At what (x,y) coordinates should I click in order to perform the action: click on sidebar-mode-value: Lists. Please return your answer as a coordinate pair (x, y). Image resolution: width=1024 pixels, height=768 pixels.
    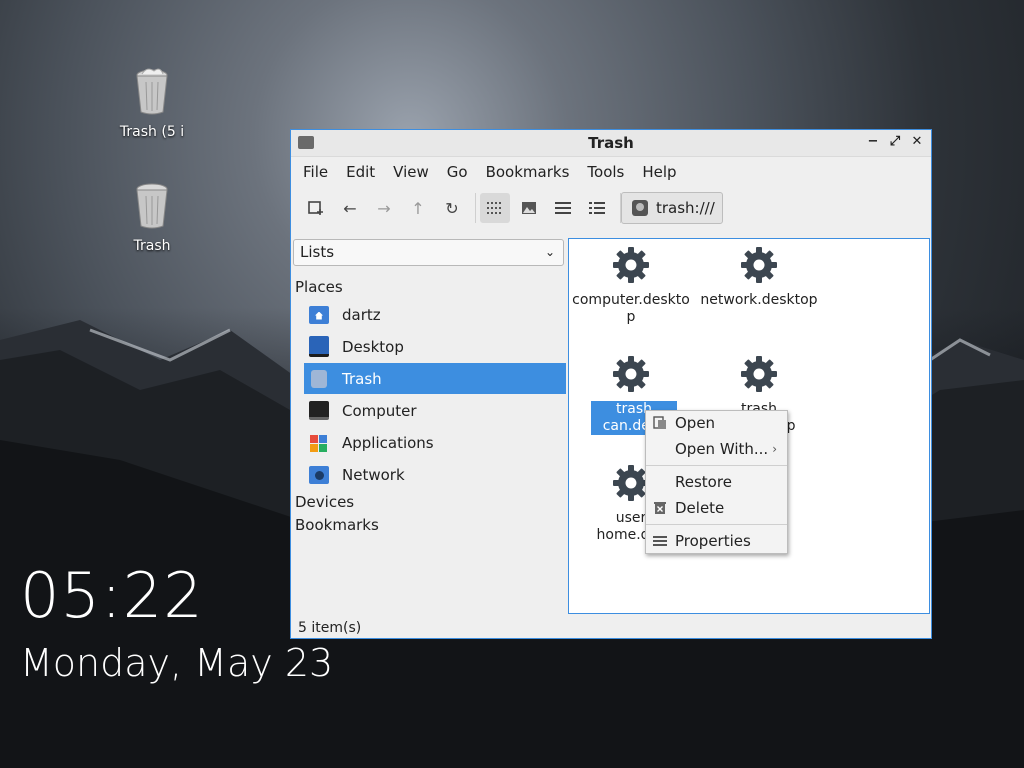
    Looking at the image, I should click on (317, 252).